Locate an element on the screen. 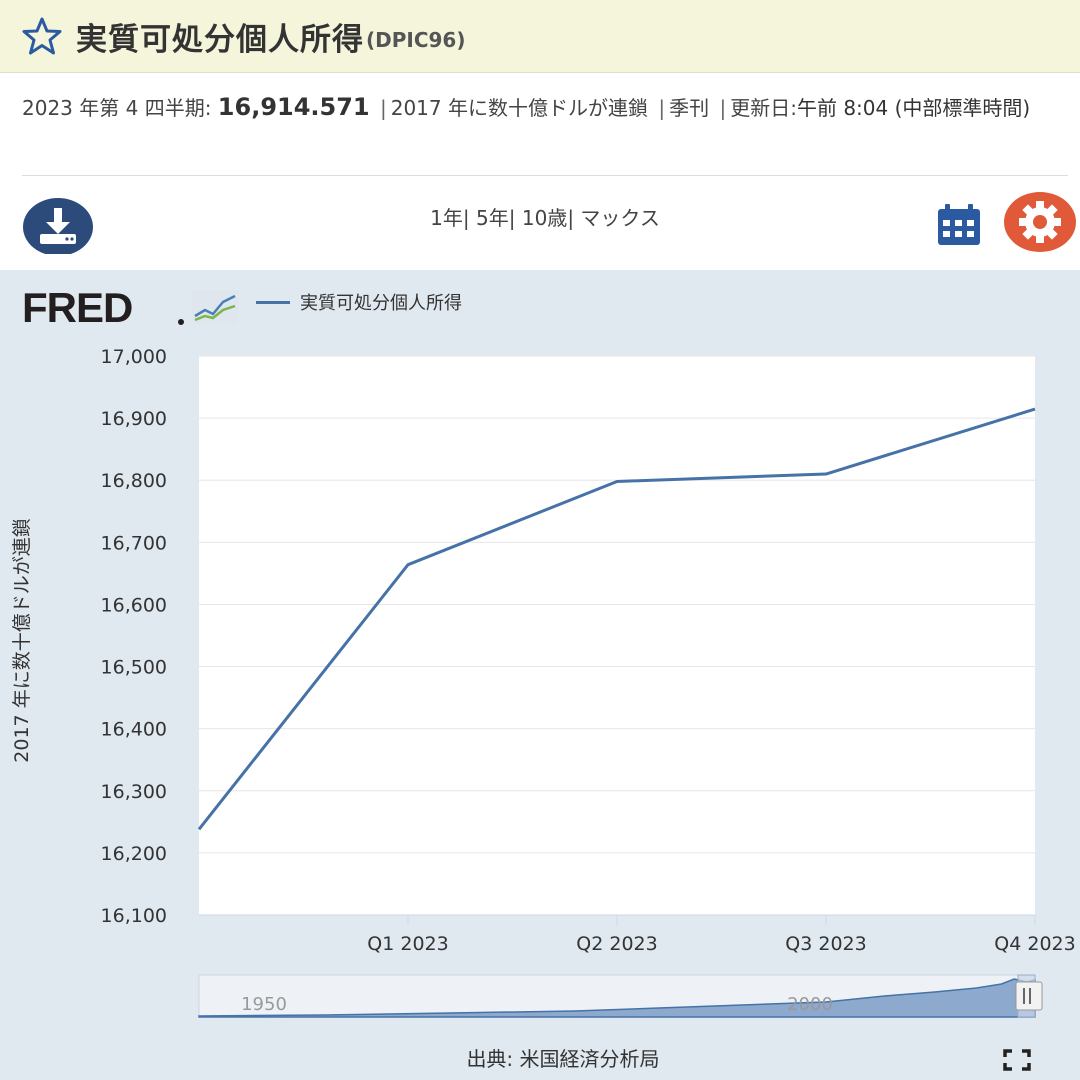  y-tick-label: 16,700 is located at coordinates (134, 543).